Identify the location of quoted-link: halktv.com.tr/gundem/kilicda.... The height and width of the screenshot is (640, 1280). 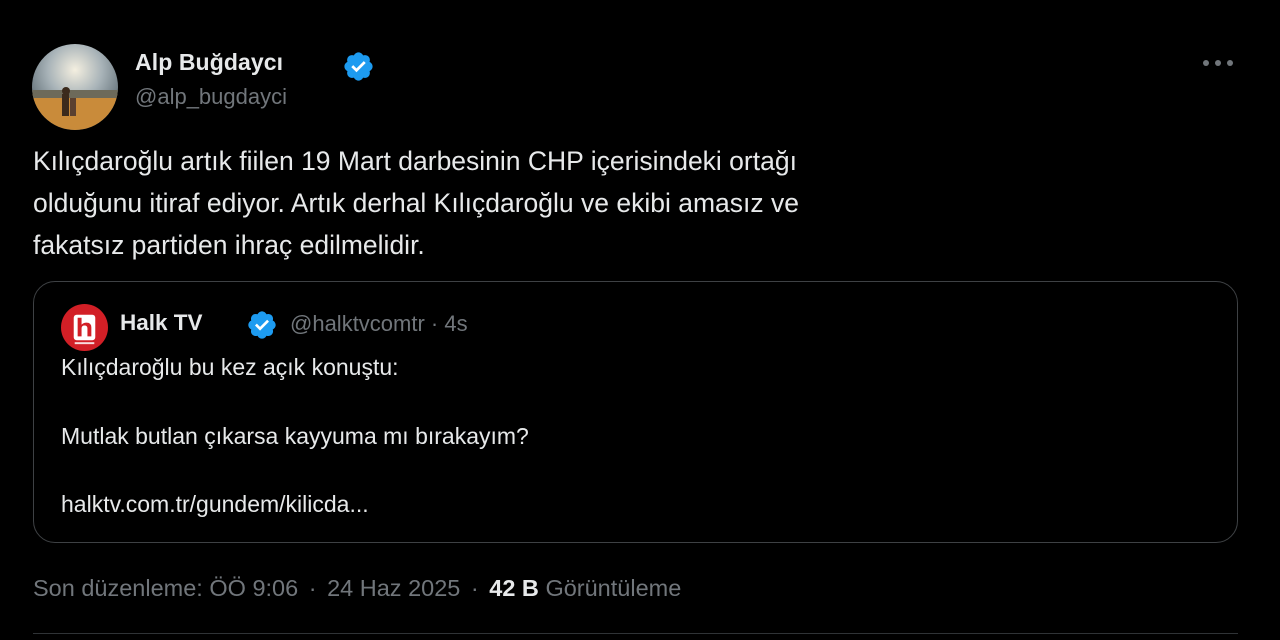
(215, 504).